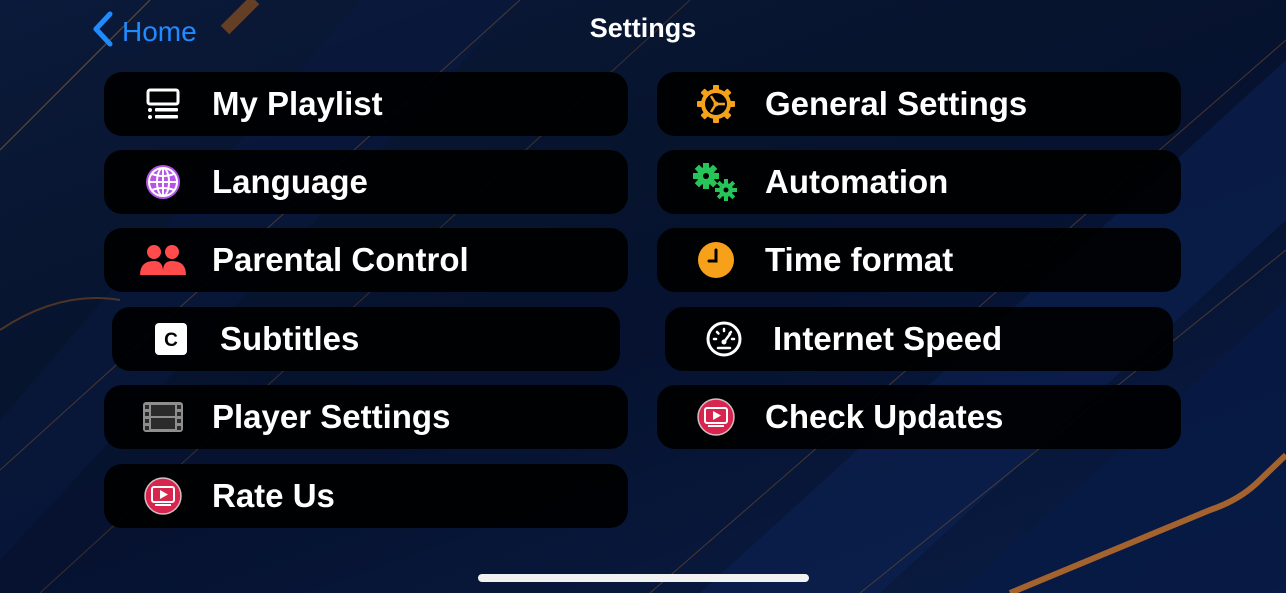  I want to click on subtitles-icon: C, so click(171, 339).